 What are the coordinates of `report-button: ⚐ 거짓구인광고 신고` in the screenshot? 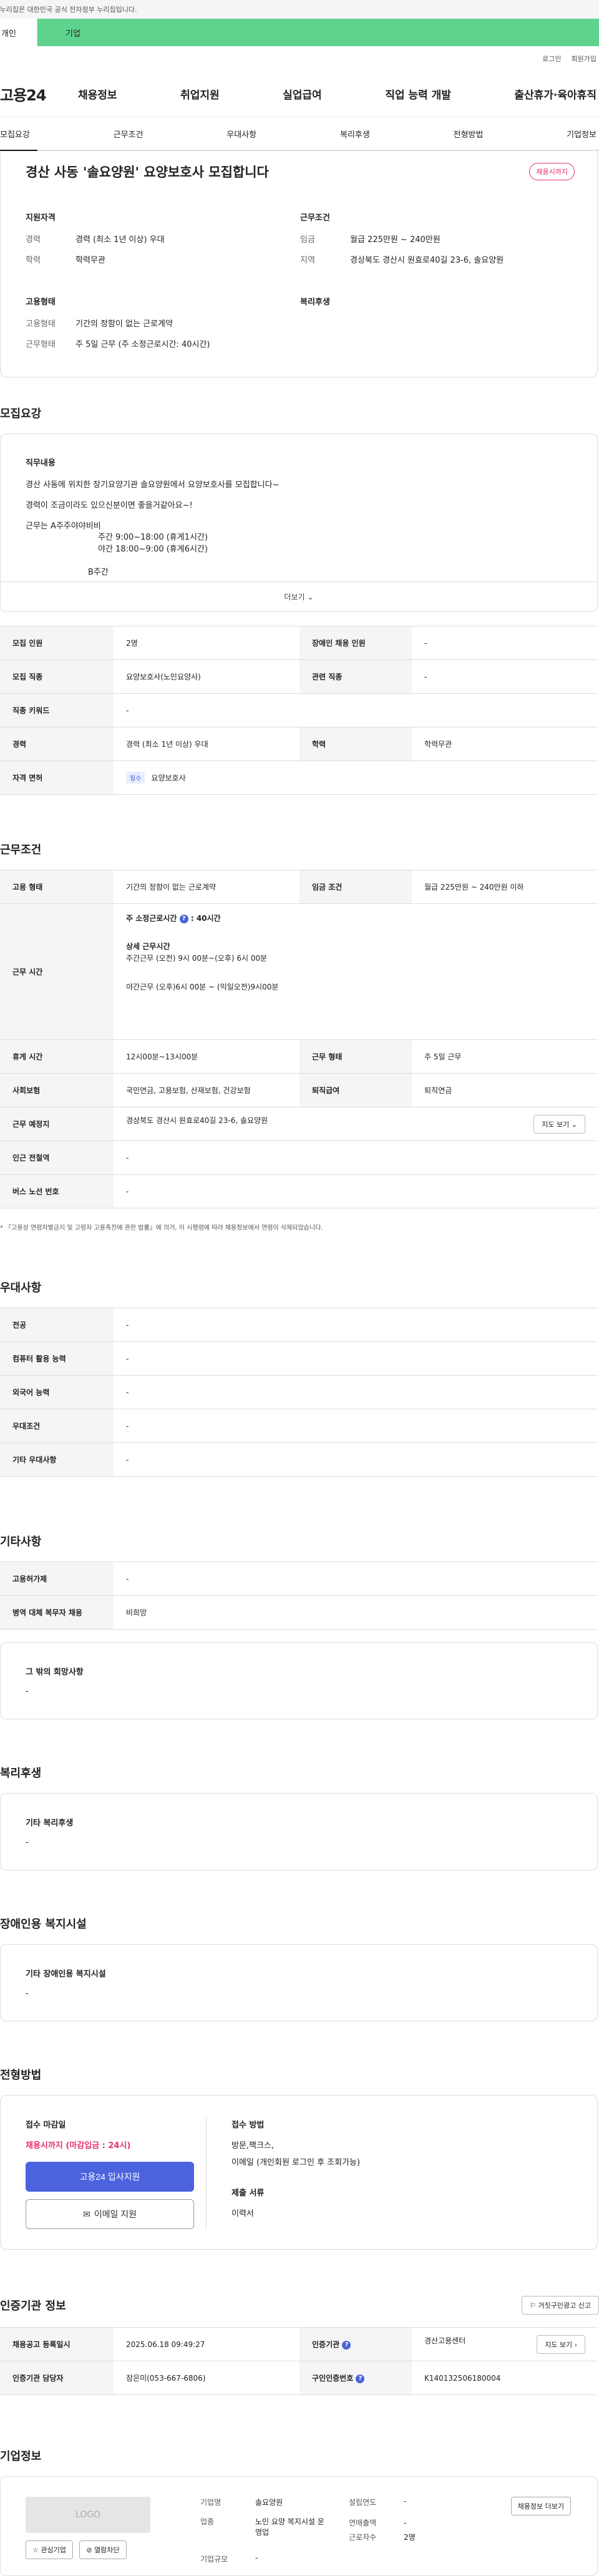 It's located at (560, 2305).